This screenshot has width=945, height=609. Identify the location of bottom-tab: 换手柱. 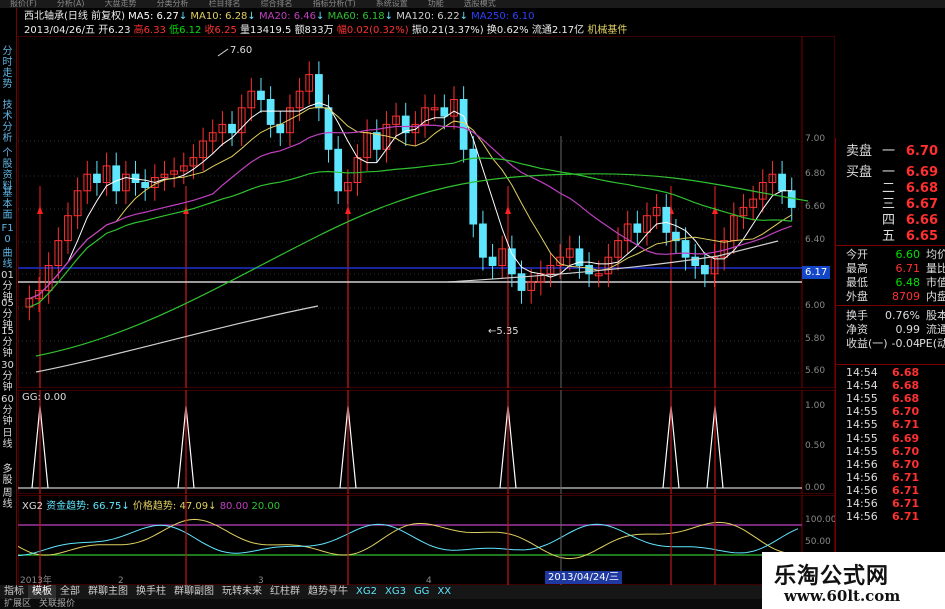
(151, 592).